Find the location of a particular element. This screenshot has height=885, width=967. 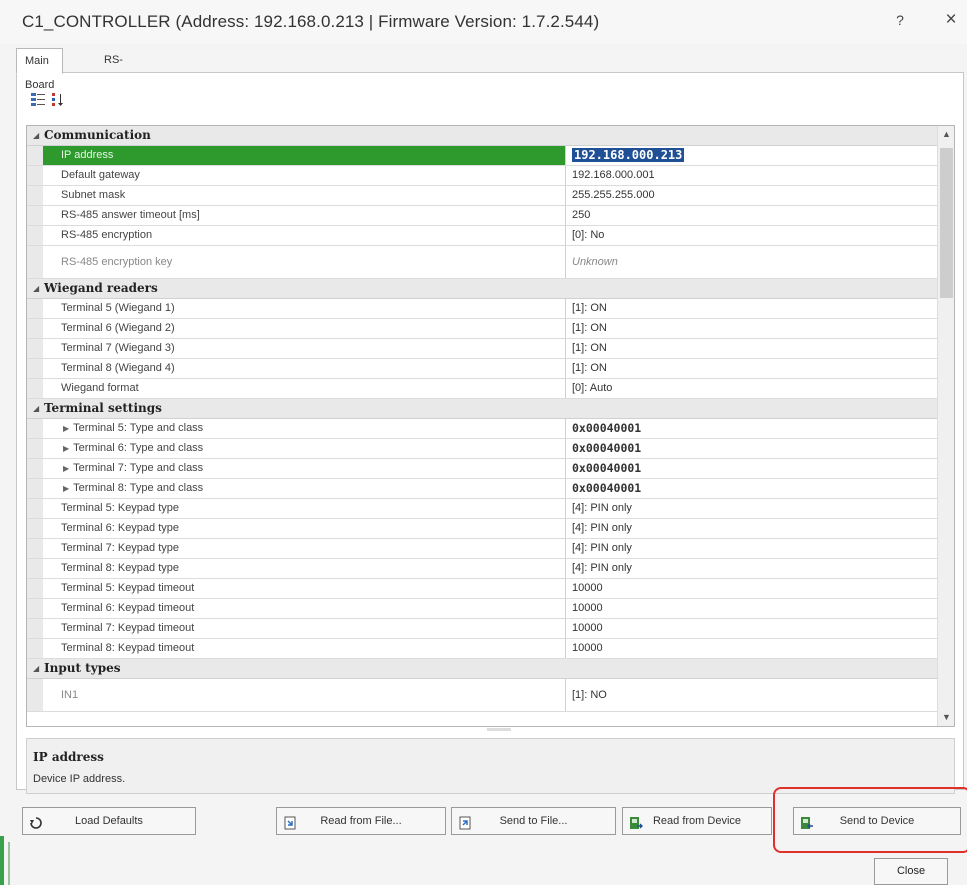

prop-row-default-gateway: Default gateway 192.168.000.001 is located at coordinates (482, 176).